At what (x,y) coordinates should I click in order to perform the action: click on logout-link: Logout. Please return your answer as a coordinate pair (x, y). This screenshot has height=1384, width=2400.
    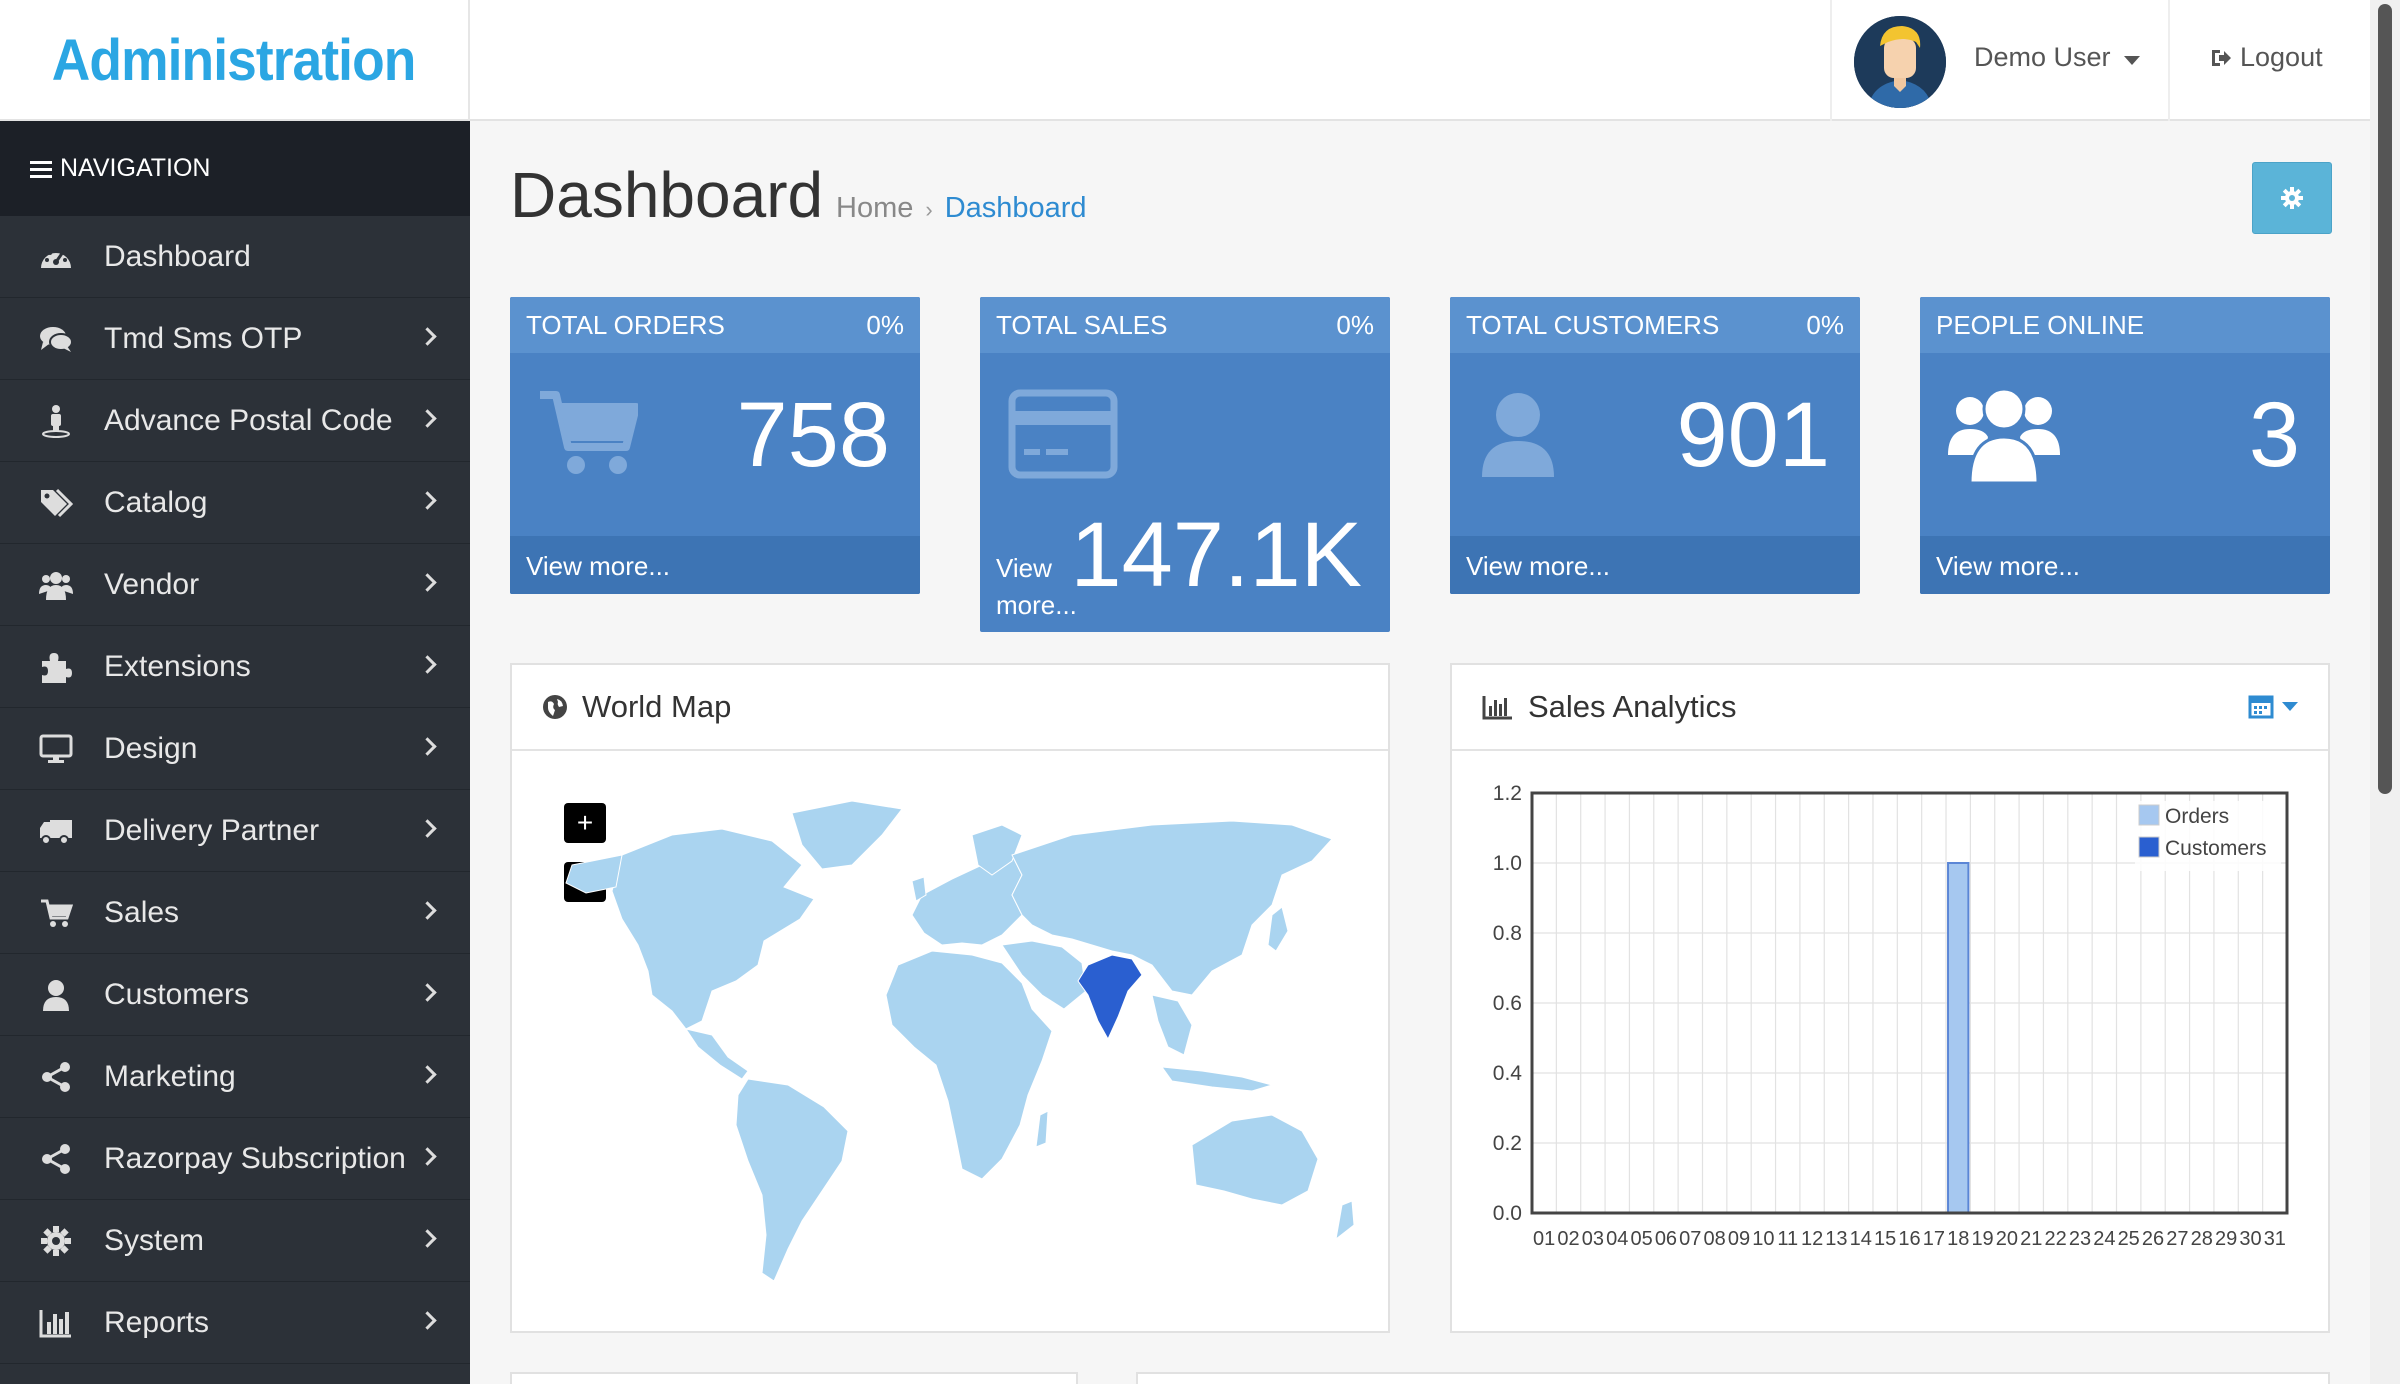
    Looking at the image, I should click on (2266, 57).